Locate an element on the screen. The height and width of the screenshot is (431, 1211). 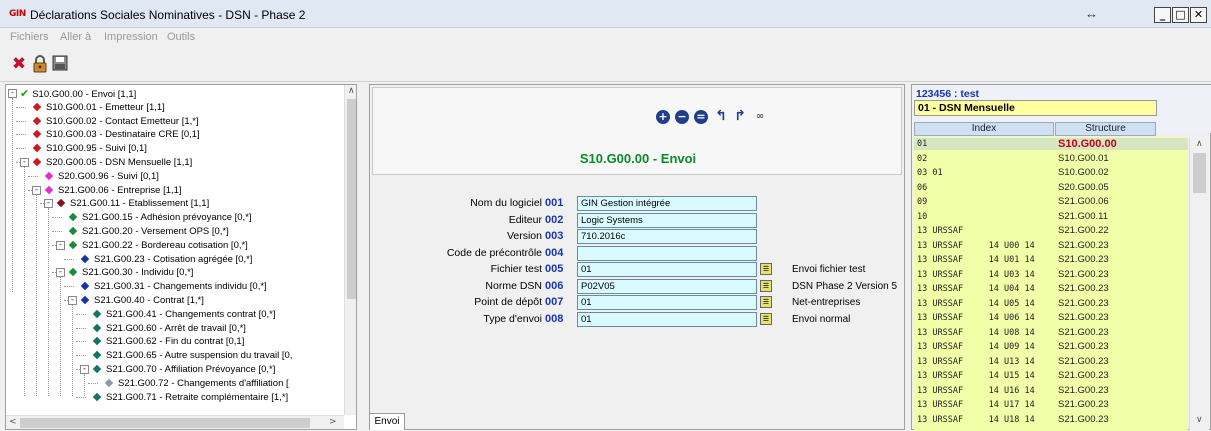
tree-node: S21.G00.11 - Etablissement [1,1] is located at coordinates (132, 203).